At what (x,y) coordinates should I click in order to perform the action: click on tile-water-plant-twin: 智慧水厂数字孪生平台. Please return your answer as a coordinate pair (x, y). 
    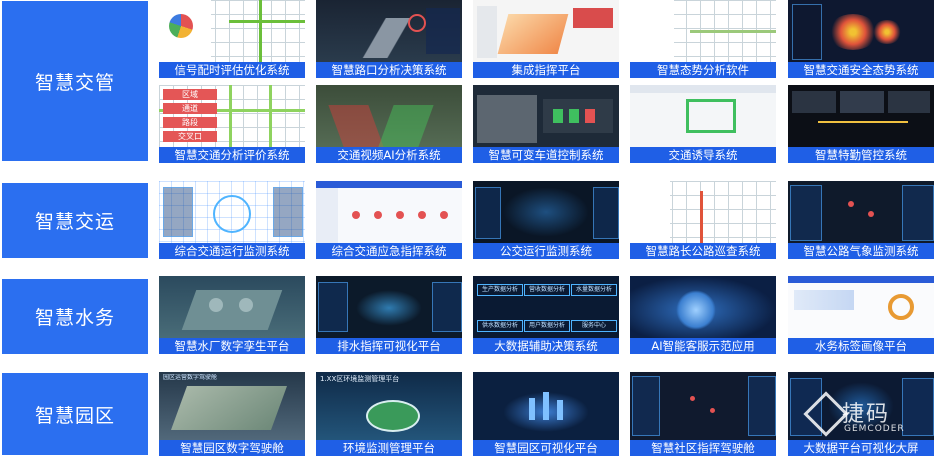
    Looking at the image, I should click on (232, 315).